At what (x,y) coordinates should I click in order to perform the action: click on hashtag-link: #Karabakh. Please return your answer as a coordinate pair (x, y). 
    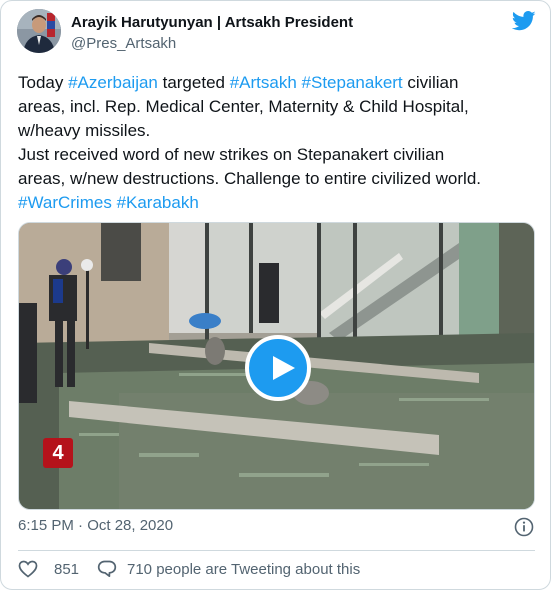
    Looking at the image, I should click on (158, 202).